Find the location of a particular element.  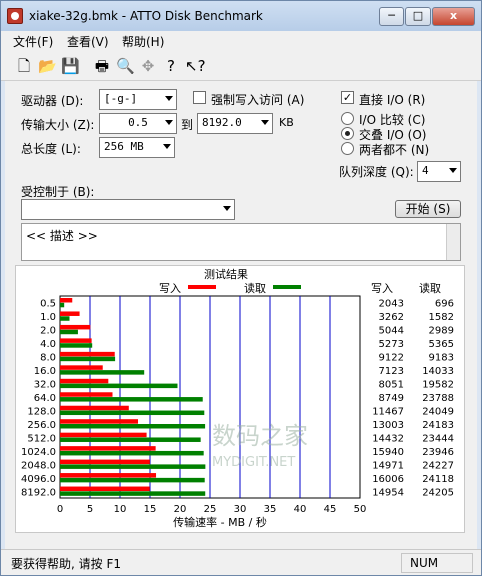

transfer-to-select: 8192.0 is located at coordinates (235, 123).